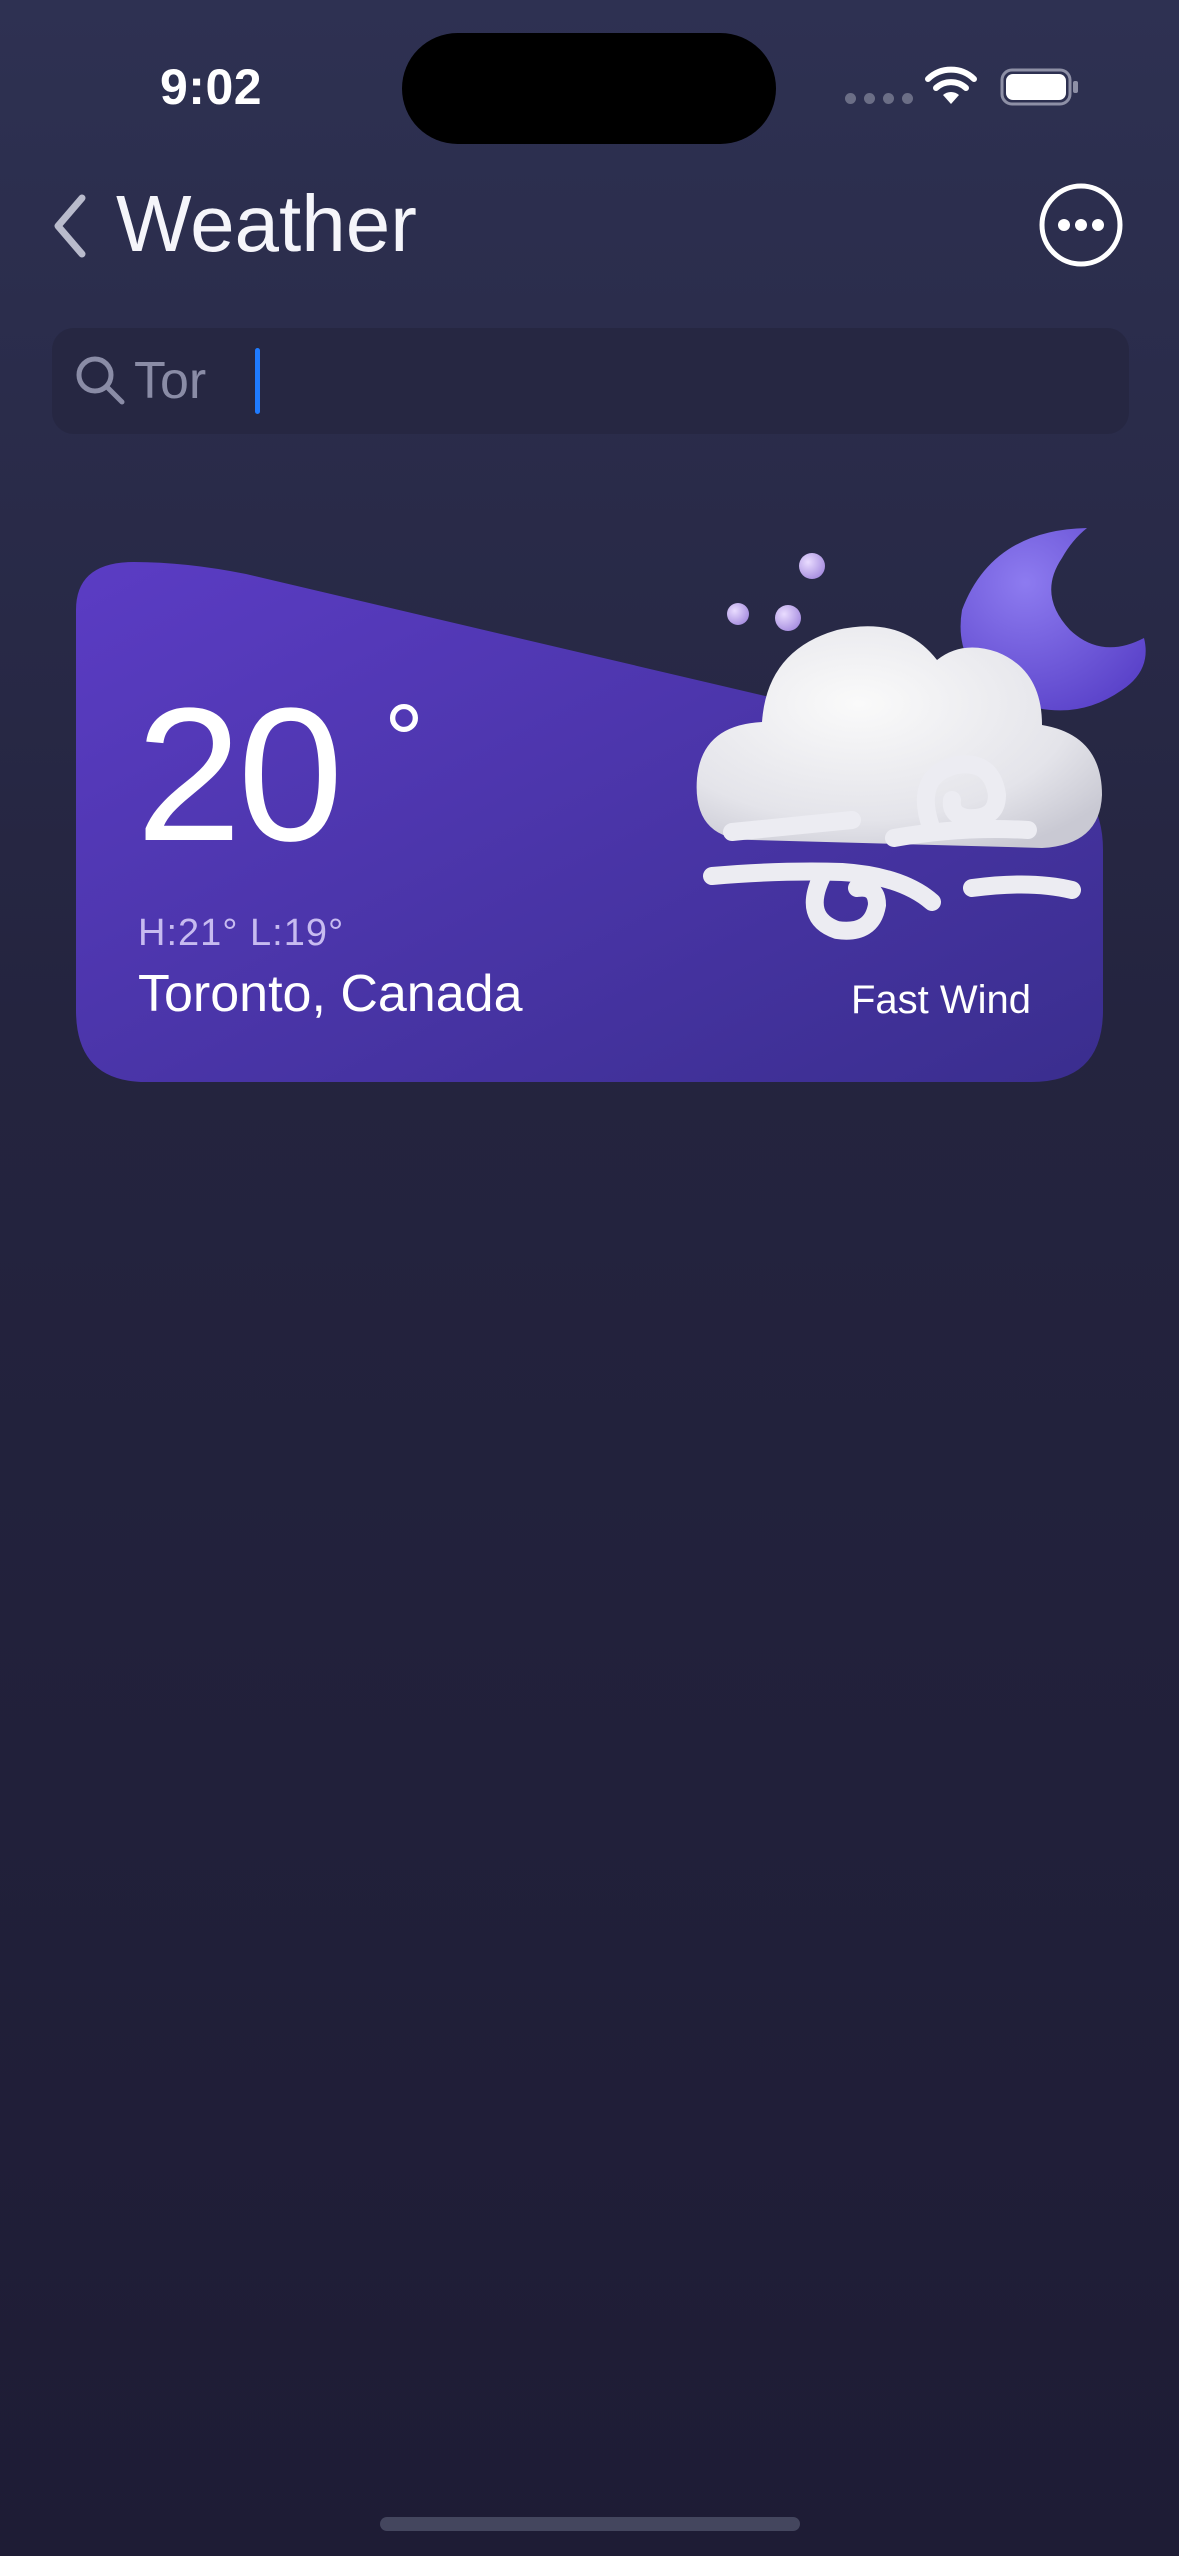 The width and height of the screenshot is (1179, 2556). I want to click on home-indicator, so click(590, 2524).